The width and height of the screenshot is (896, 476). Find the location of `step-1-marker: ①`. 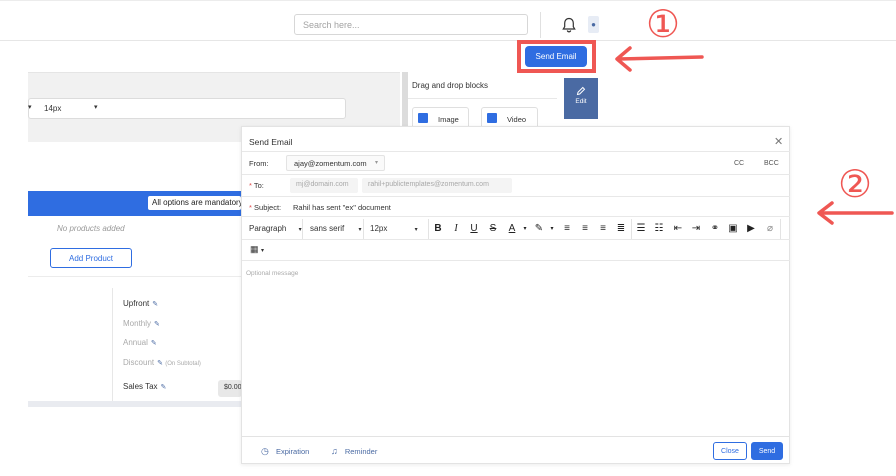

step-1-marker: ① is located at coordinates (663, 24).